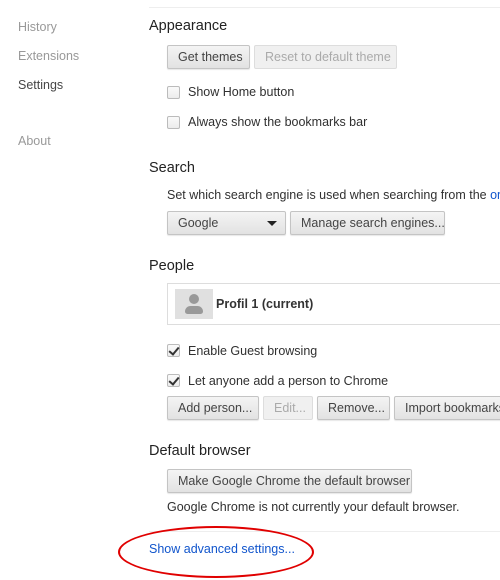  What do you see at coordinates (200, 451) in the screenshot?
I see `default-browser-heading: Default browser` at bounding box center [200, 451].